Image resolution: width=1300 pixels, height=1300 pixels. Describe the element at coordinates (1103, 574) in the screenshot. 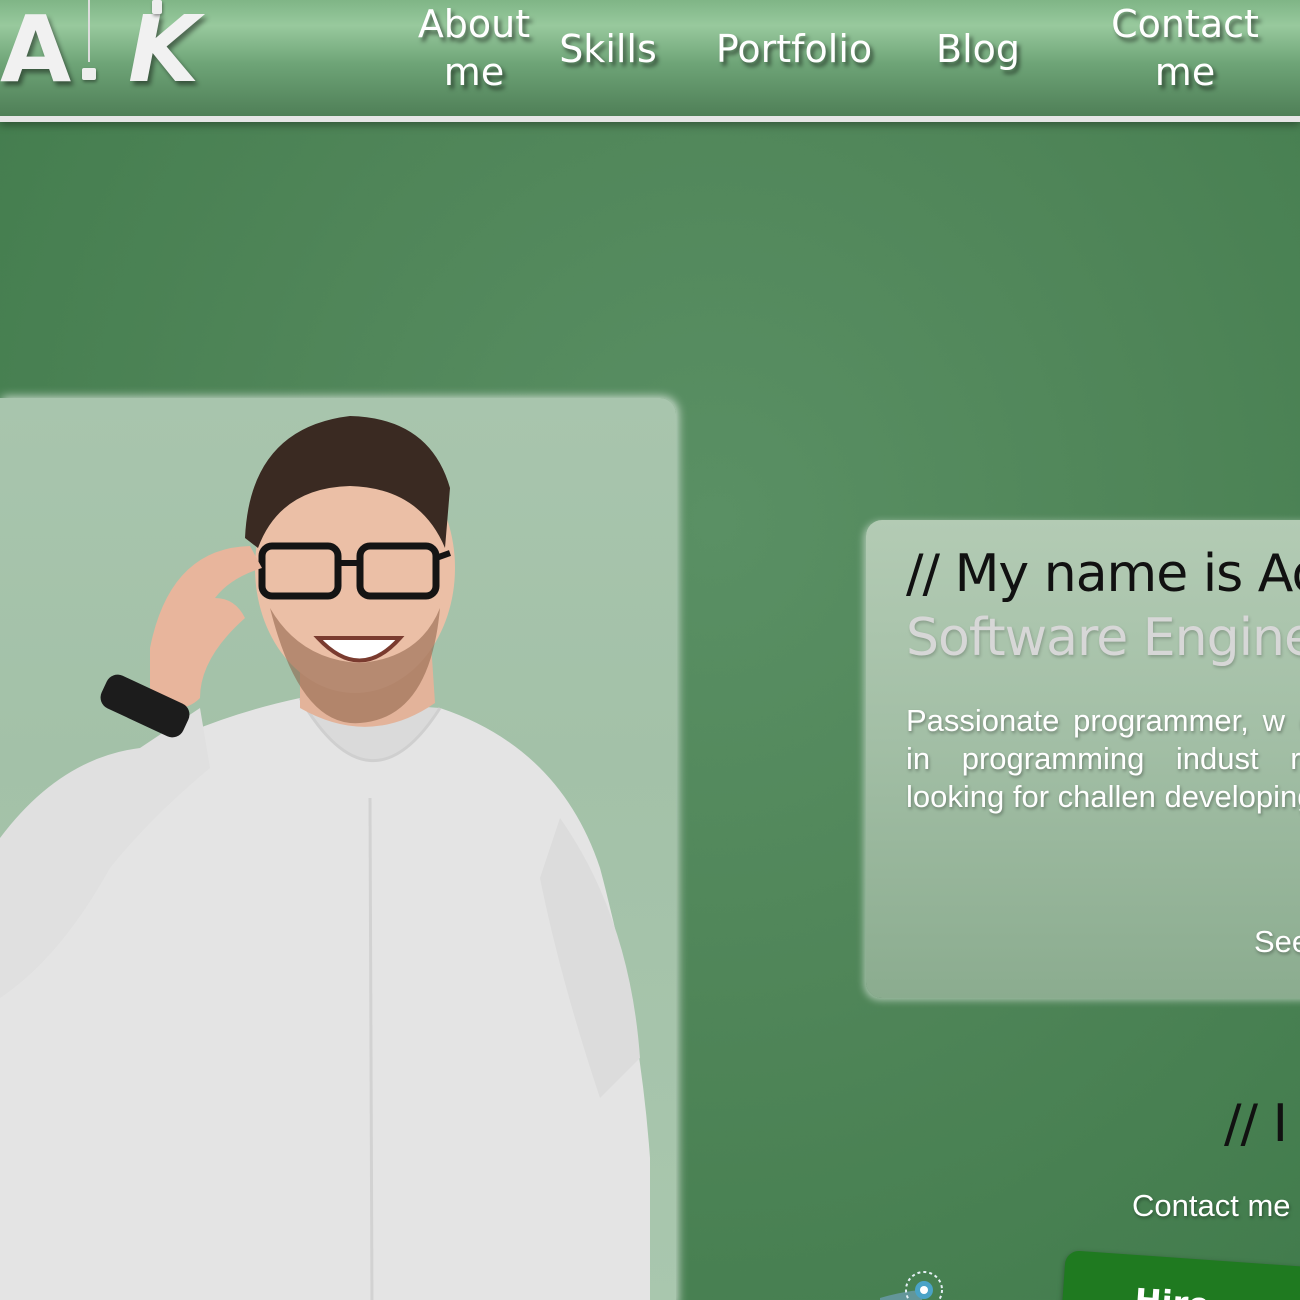

I see `intro-heading: // My name is Ad` at that location.